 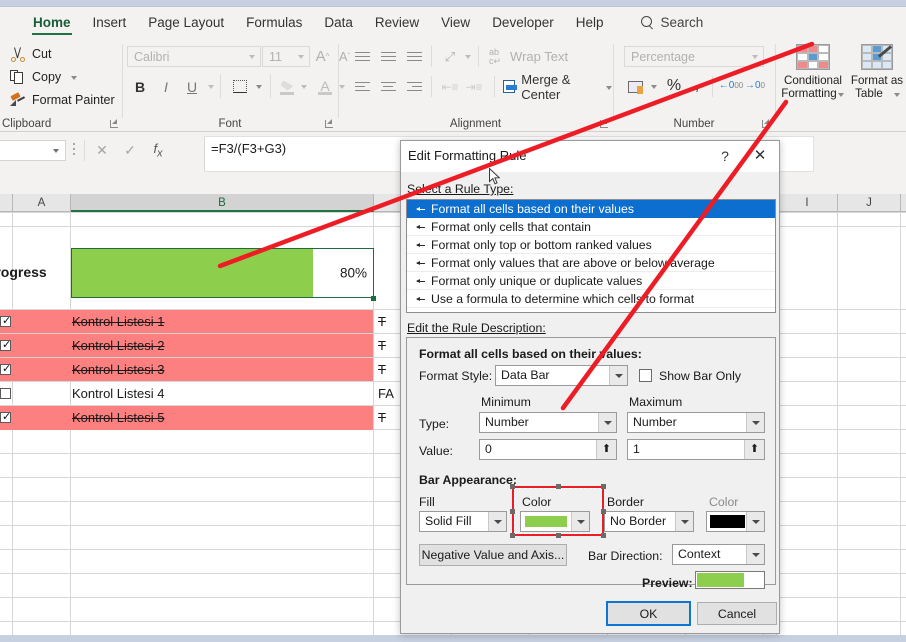 I want to click on format-as-table-button: Format as Table, so click(x=877, y=75).